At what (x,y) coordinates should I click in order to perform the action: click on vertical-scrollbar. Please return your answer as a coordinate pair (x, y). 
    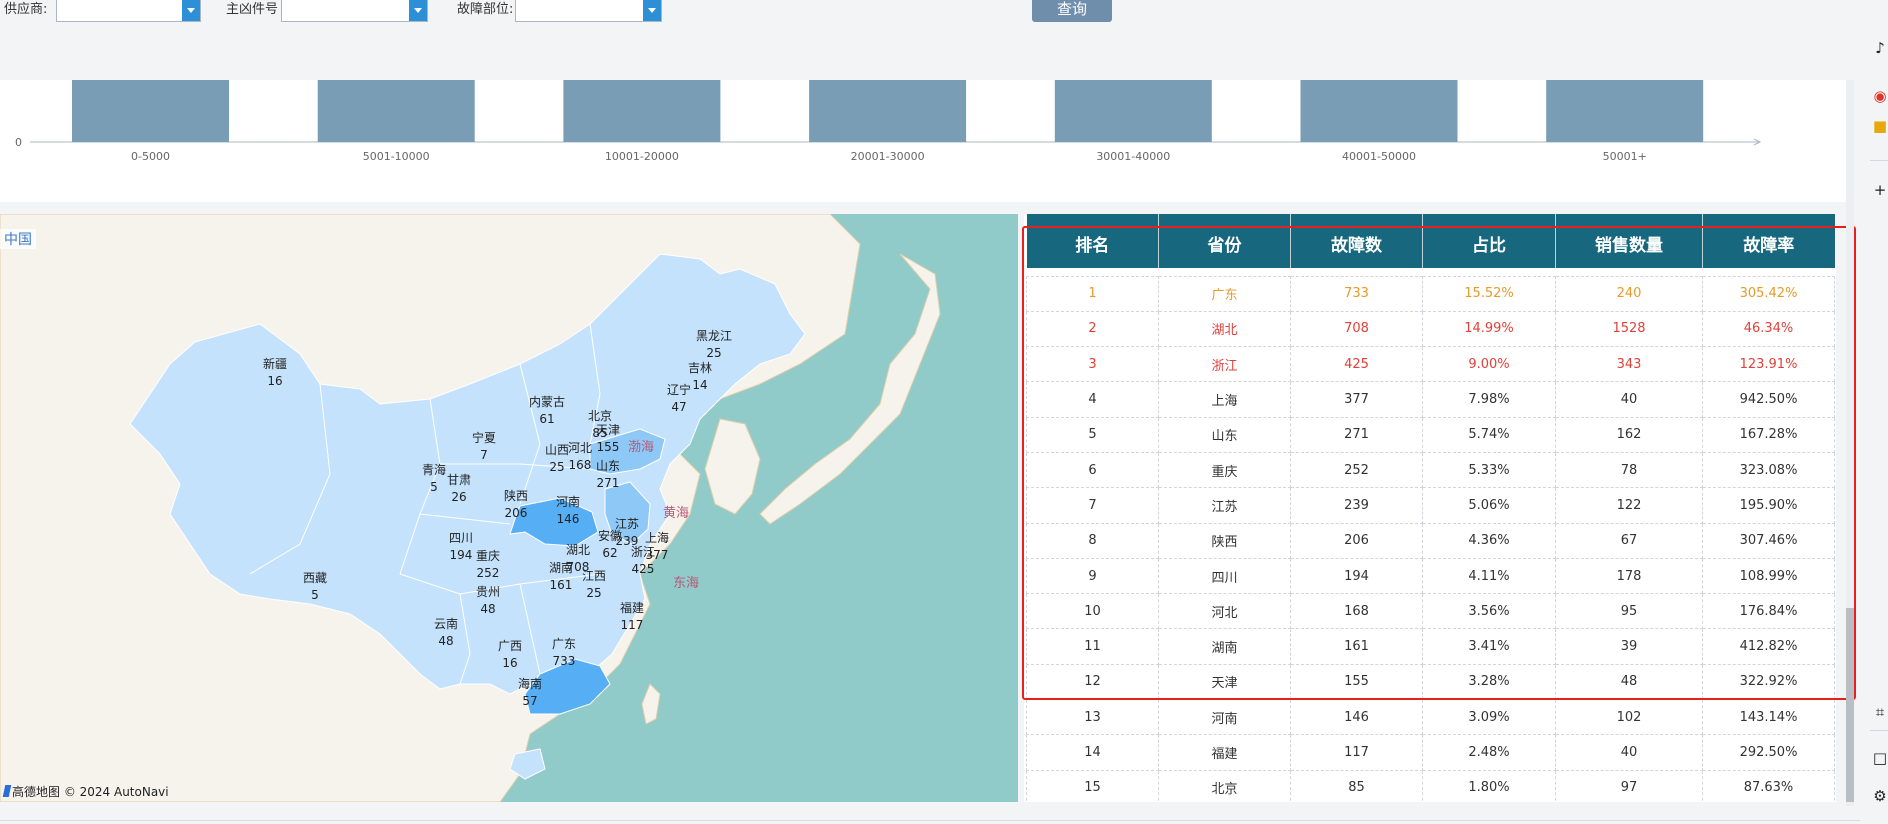
    Looking at the image, I should click on (1850, 443).